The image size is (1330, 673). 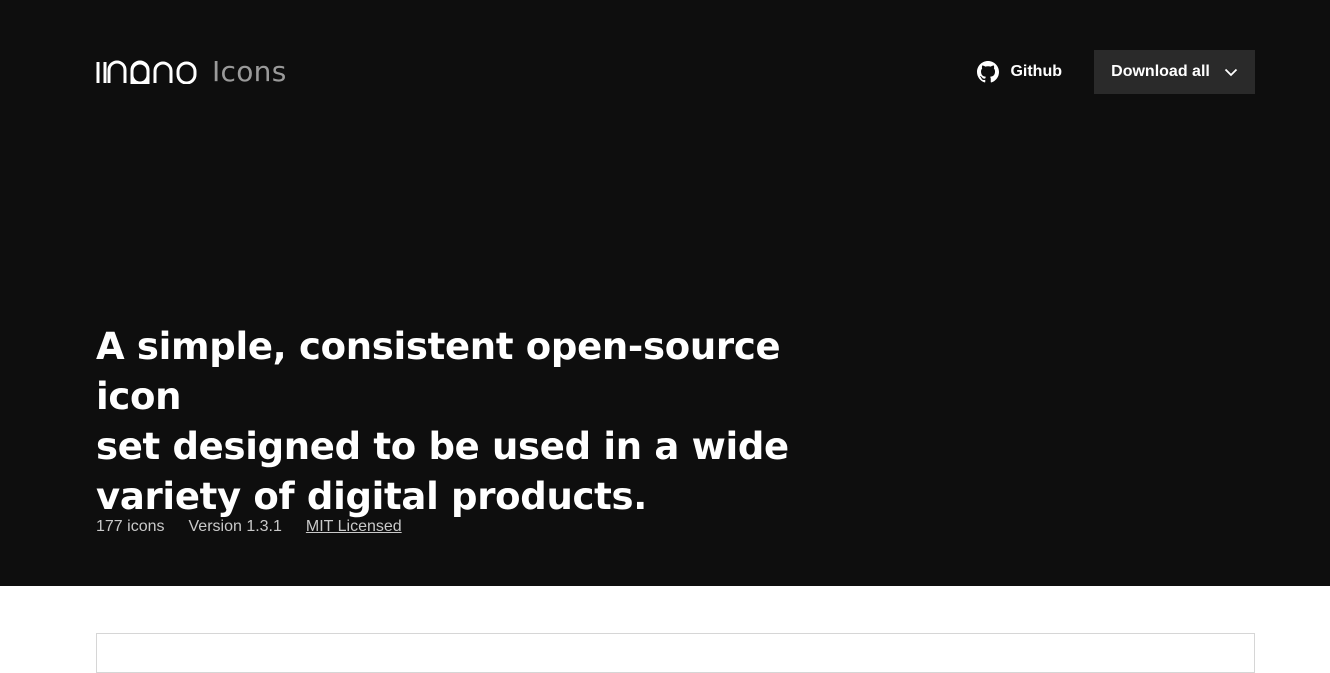 What do you see at coordinates (146, 72) in the screenshot?
I see `mono-logo-mark` at bounding box center [146, 72].